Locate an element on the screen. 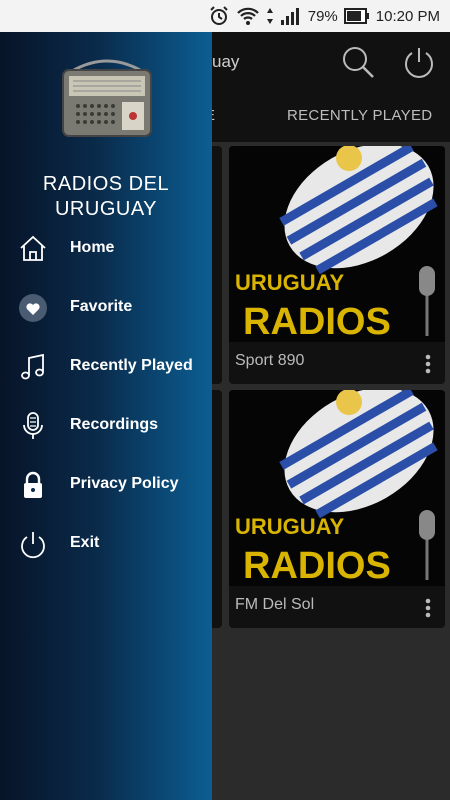 The image size is (450, 800). menu-item-home: Home is located at coordinates (106, 249).